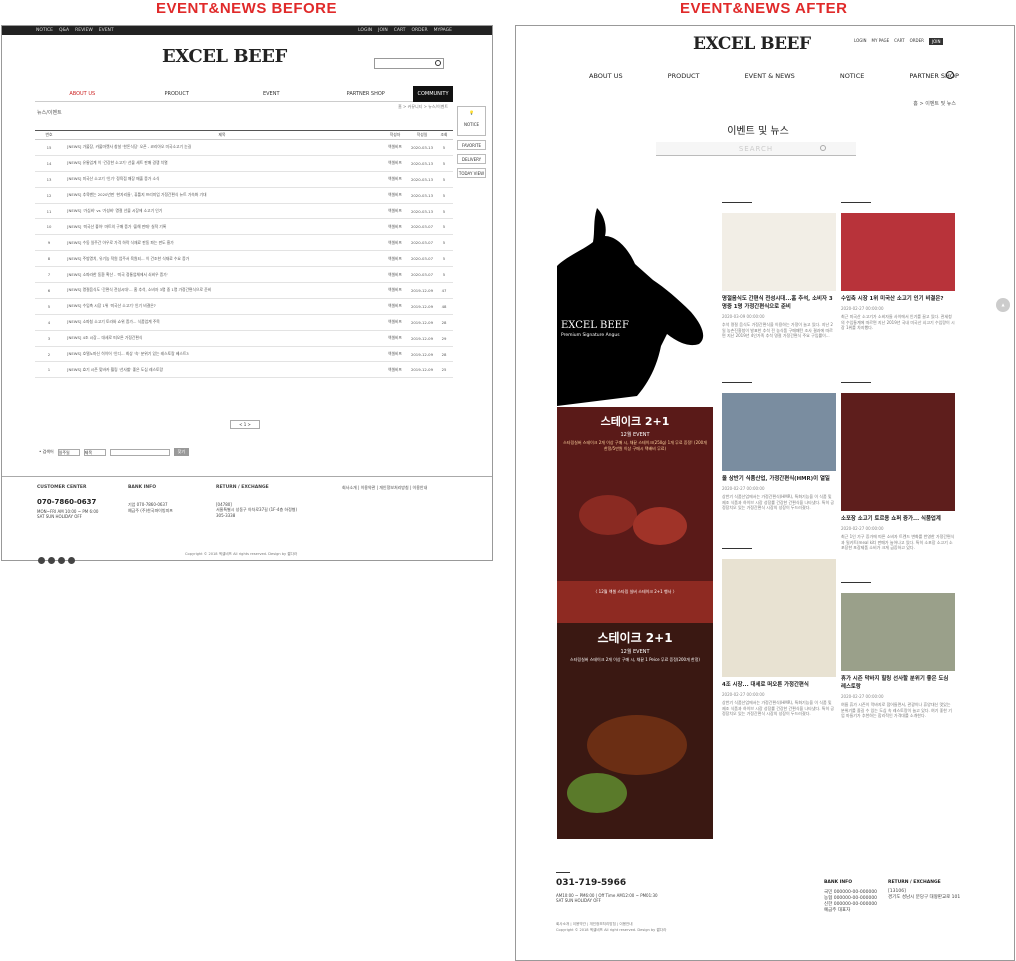 Image resolution: width=1016 pixels, height=961 pixels. I want to click on row-title: [NEWS] 소파라한 동환 확산 - '미국 정통업체에서 쇠비우 증가', so click(222, 275).